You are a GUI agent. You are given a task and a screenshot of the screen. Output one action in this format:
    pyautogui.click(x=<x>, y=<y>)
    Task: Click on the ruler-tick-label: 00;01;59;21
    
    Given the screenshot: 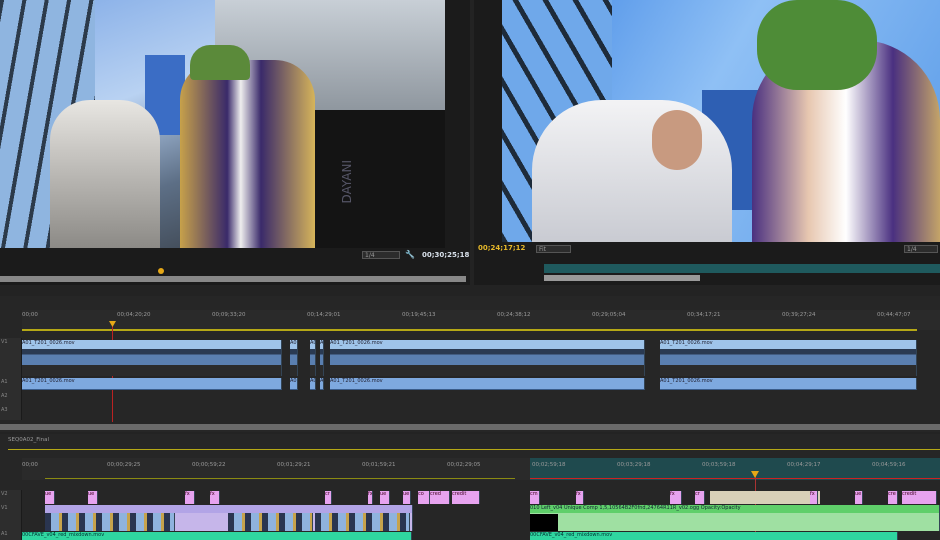 What is the action you would take?
    pyautogui.click(x=379, y=465)
    